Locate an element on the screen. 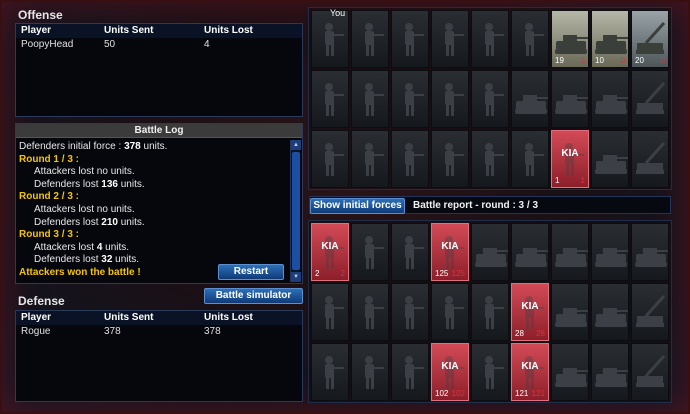 Image resolution: width=690 pixels, height=414 pixels. unit-lost-count: 3 is located at coordinates (582, 60).